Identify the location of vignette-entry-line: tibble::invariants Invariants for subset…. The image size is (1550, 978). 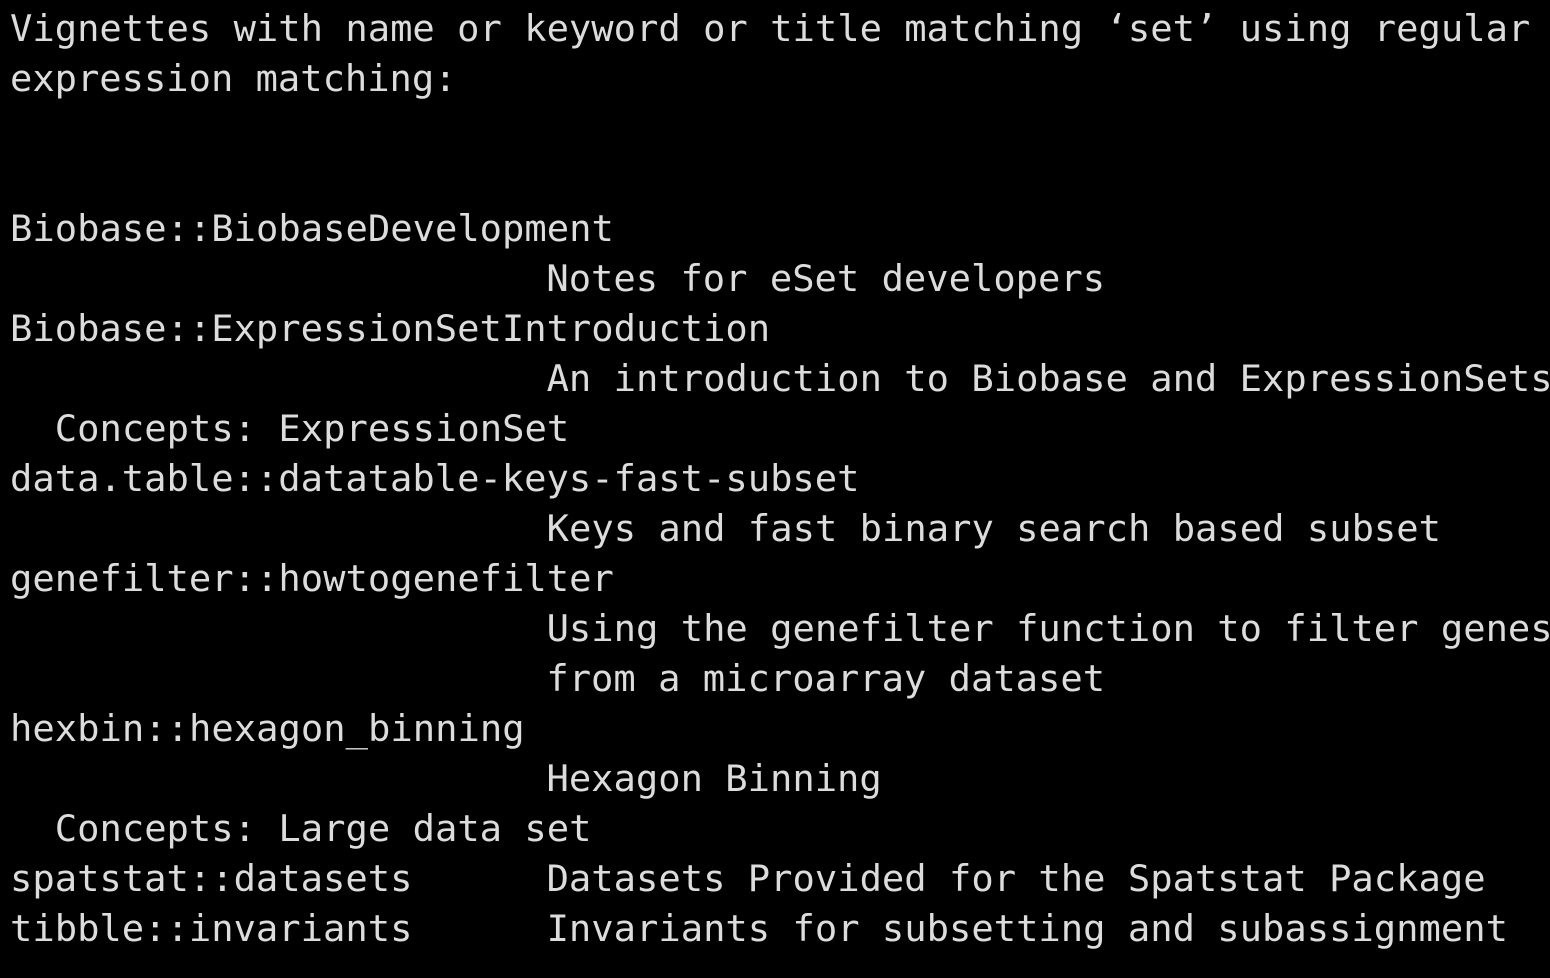
(759, 928).